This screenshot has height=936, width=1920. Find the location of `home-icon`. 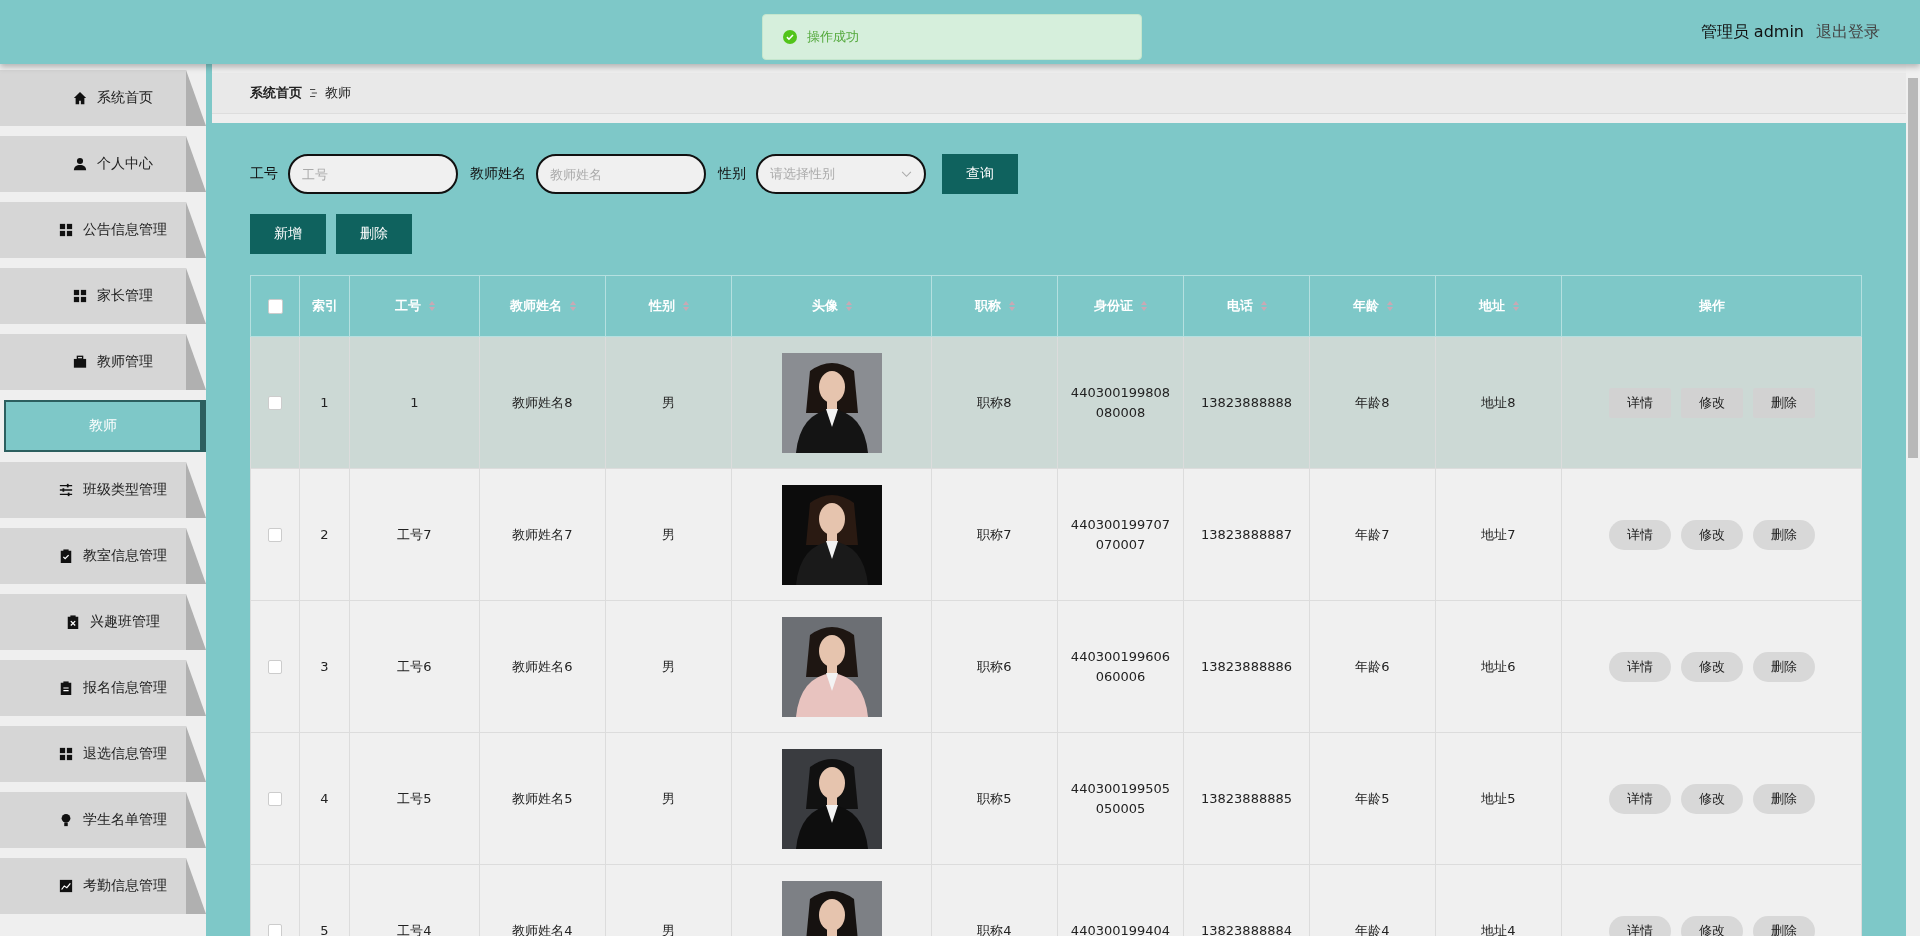

home-icon is located at coordinates (80, 98).